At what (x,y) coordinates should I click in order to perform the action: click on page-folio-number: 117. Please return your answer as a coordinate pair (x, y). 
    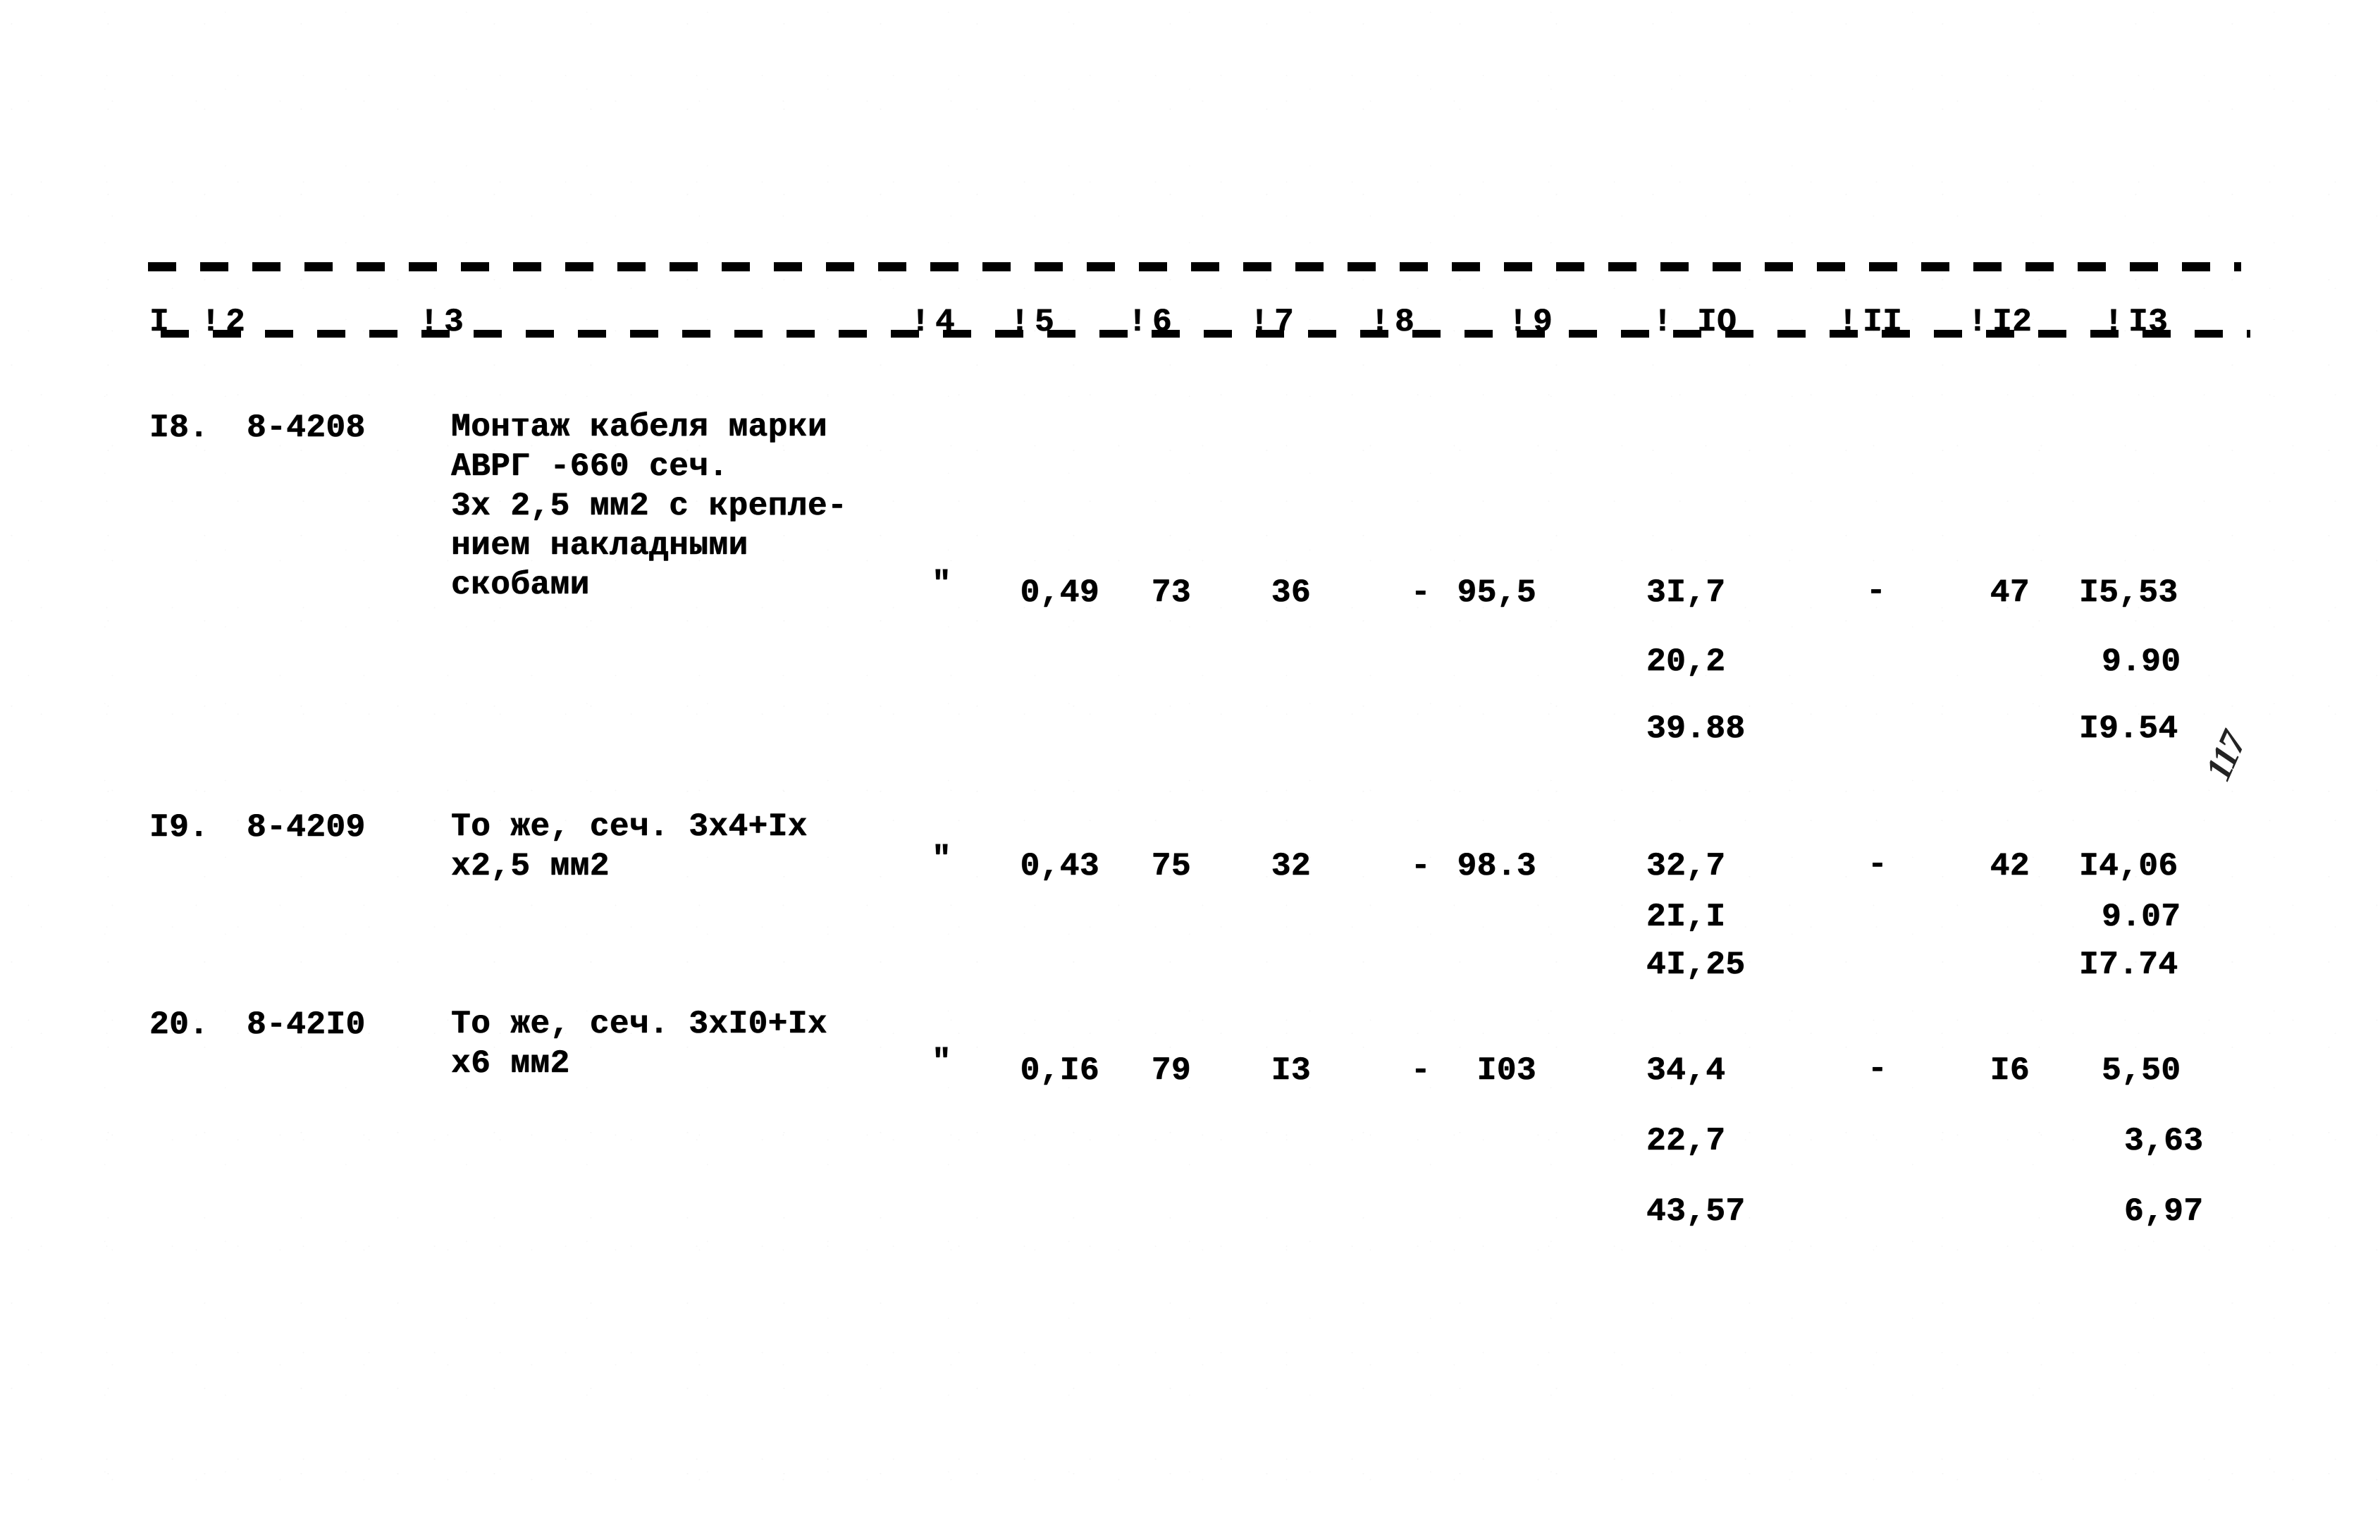
    Looking at the image, I should click on (2226, 757).